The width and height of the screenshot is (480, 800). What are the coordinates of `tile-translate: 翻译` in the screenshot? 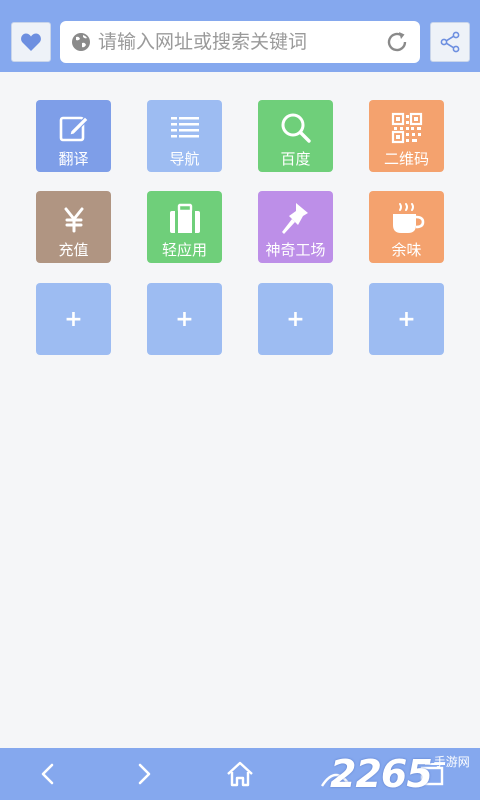 It's located at (73, 136).